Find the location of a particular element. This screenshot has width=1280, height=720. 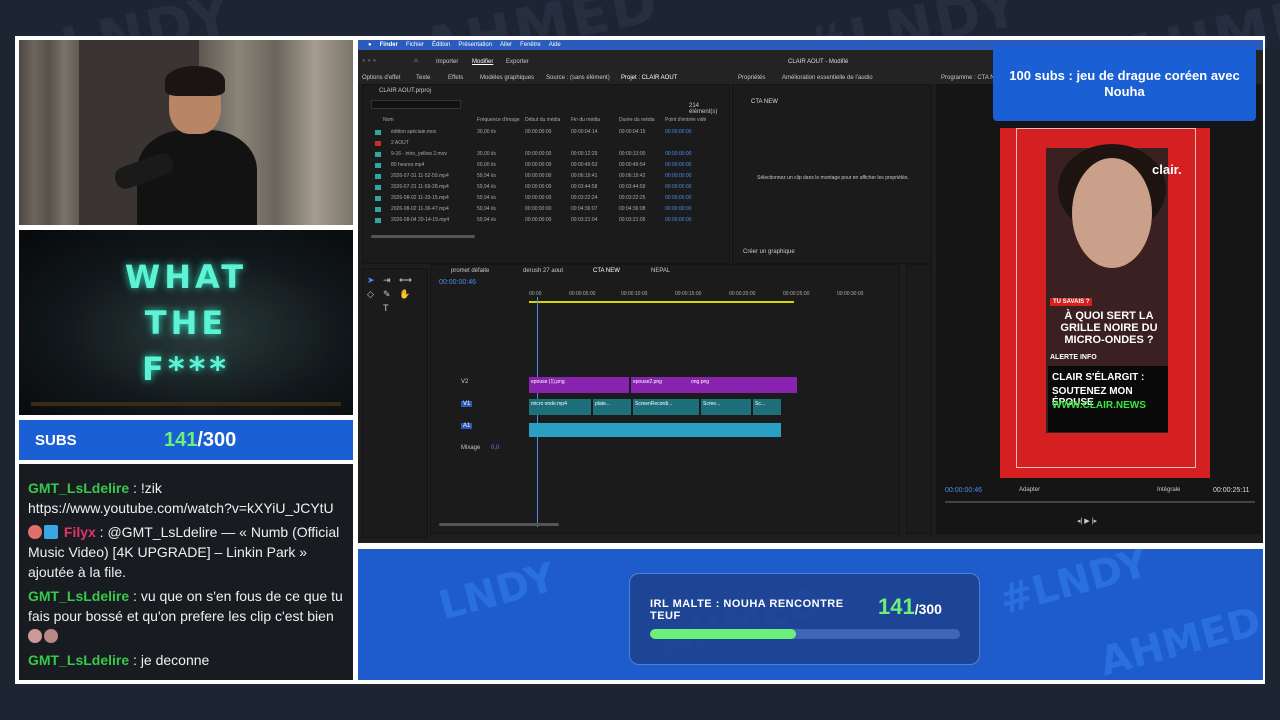

panel-tab: Source : (sans élément) is located at coordinates (578, 78).